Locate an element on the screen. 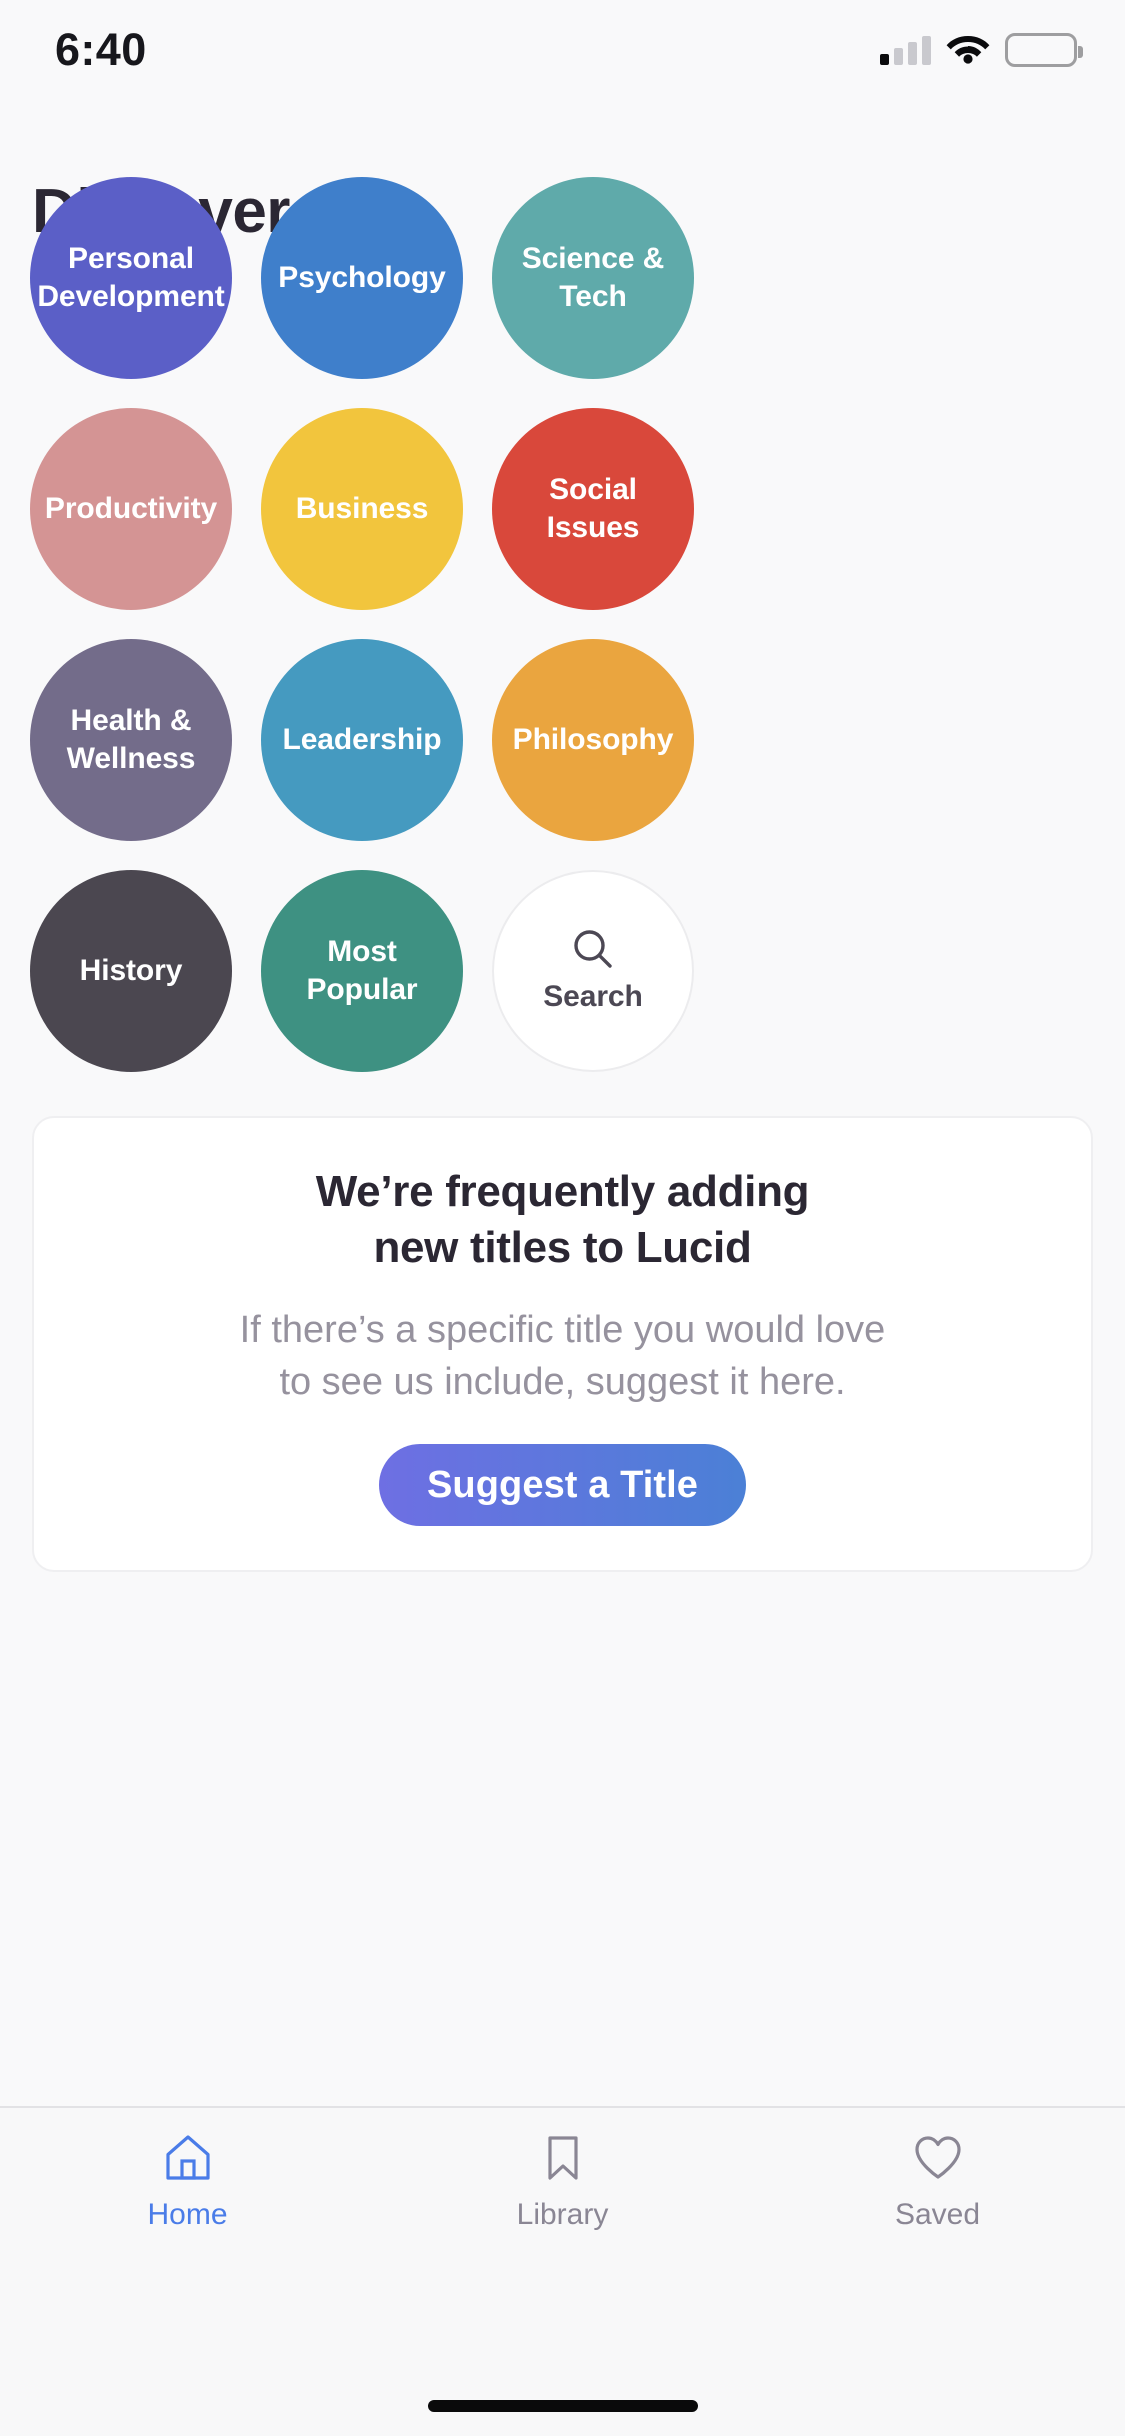 The width and height of the screenshot is (1125, 2436). tab-label-saved: Saved is located at coordinates (937, 2214).